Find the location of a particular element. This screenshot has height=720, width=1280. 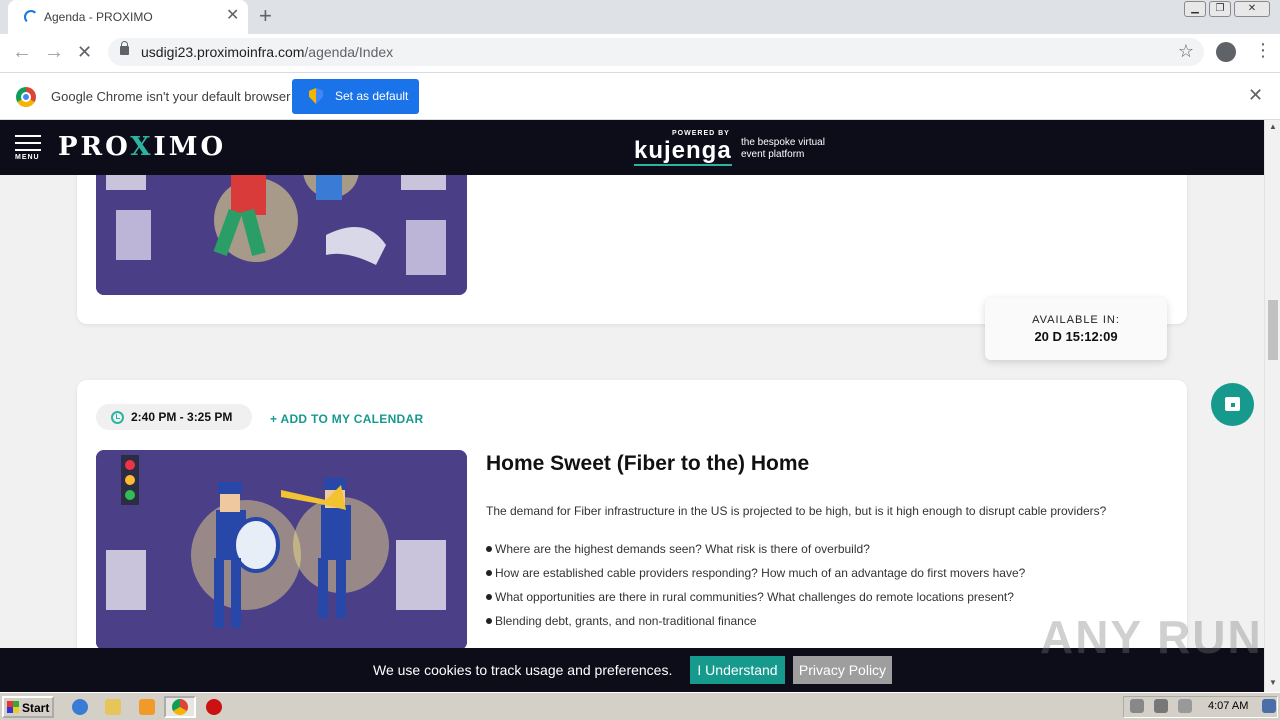

browser-tab: Agenda - PROXIMO ✕ is located at coordinates (128, 17).